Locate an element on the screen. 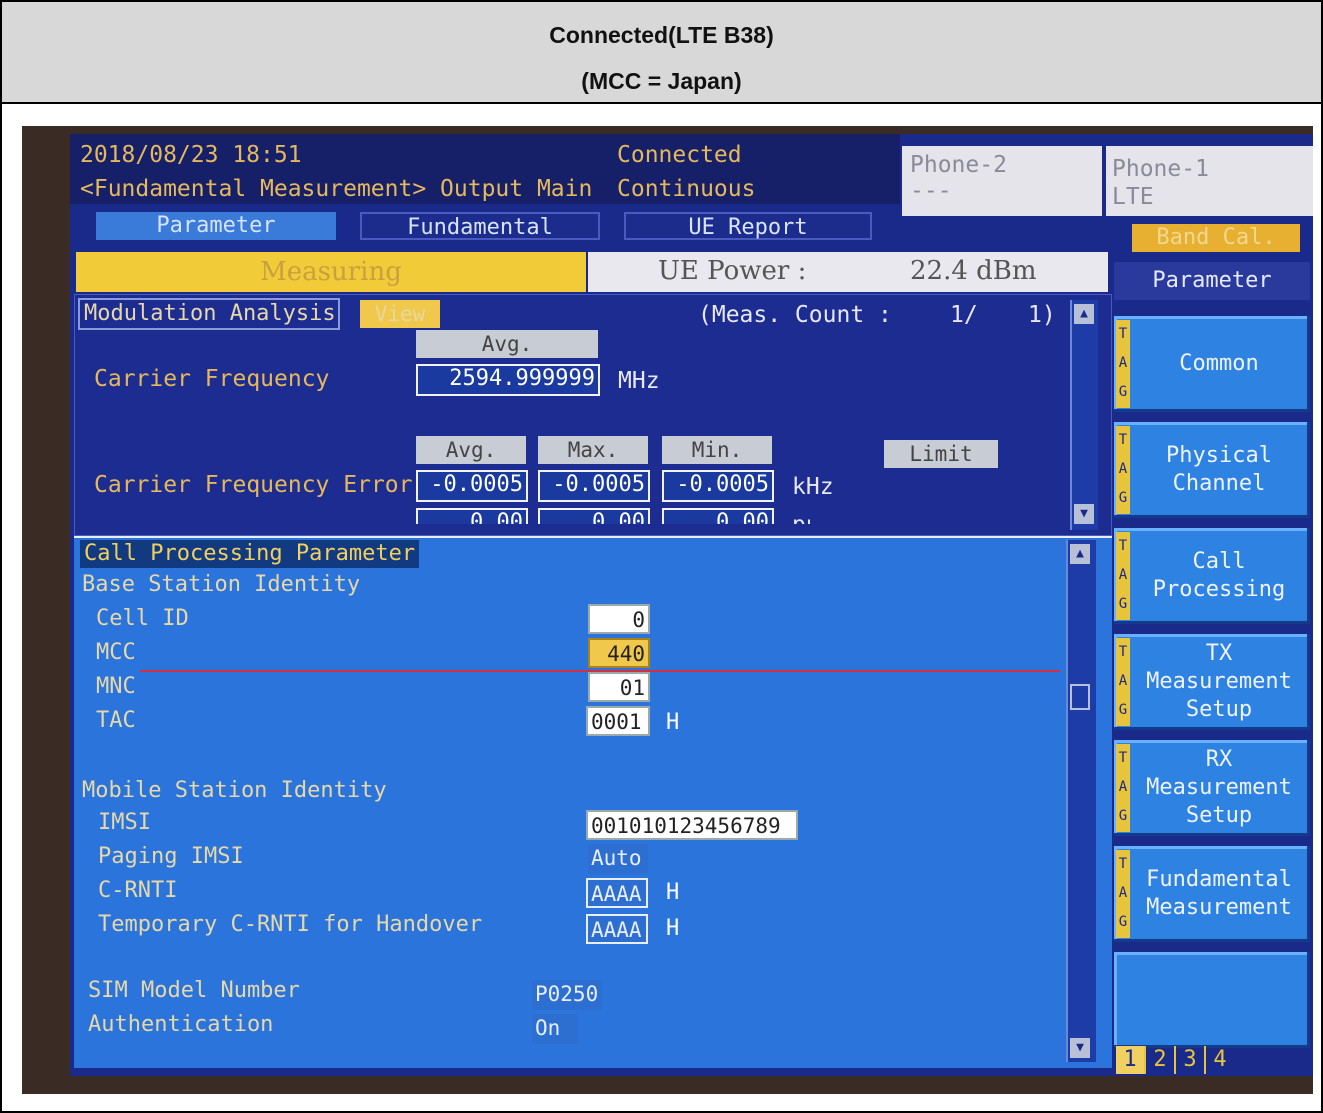  tab-fundamental: Fundamental is located at coordinates (480, 226).